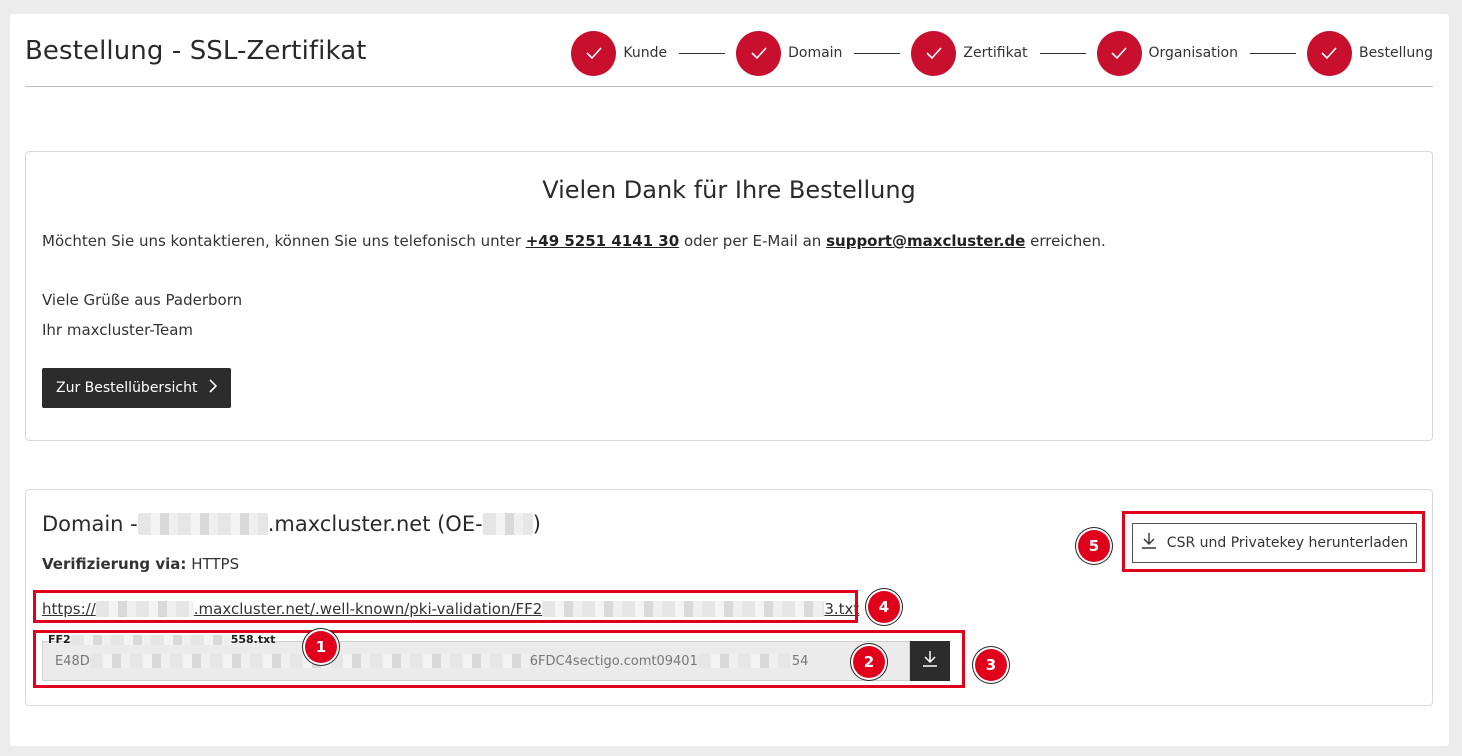  What do you see at coordinates (991, 665) in the screenshot?
I see `annotation-badge-3: 3` at bounding box center [991, 665].